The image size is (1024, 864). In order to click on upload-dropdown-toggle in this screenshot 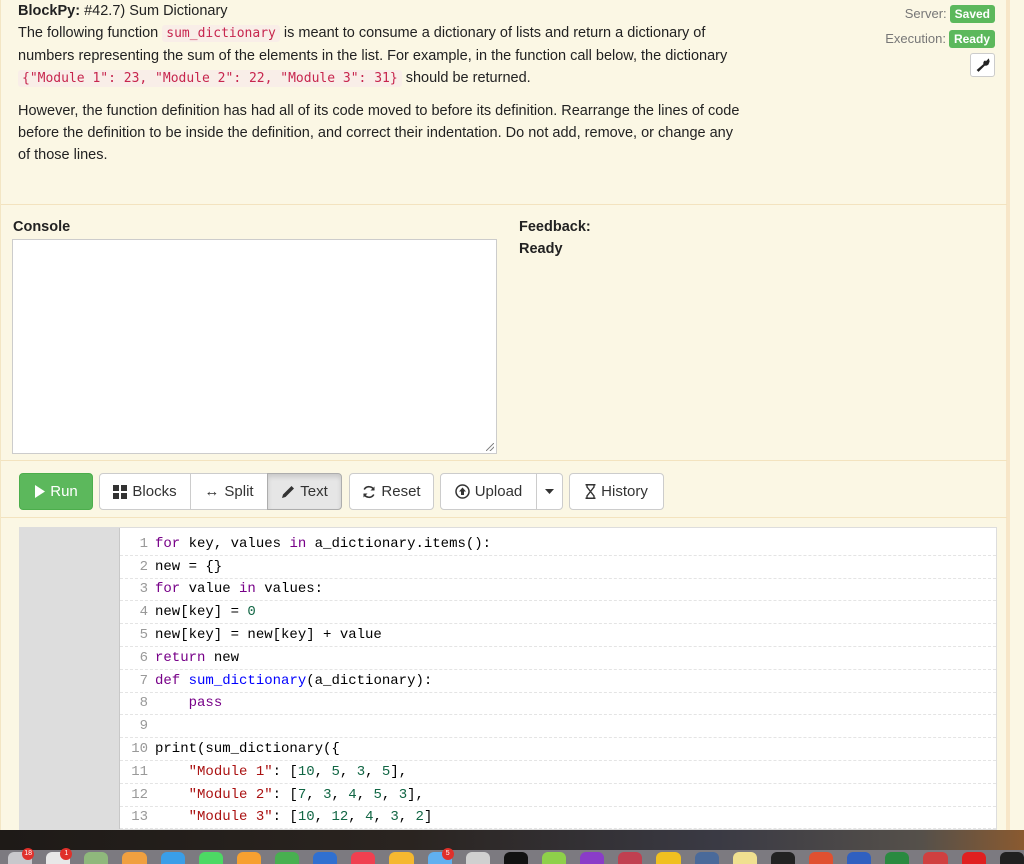, I will do `click(549, 491)`.